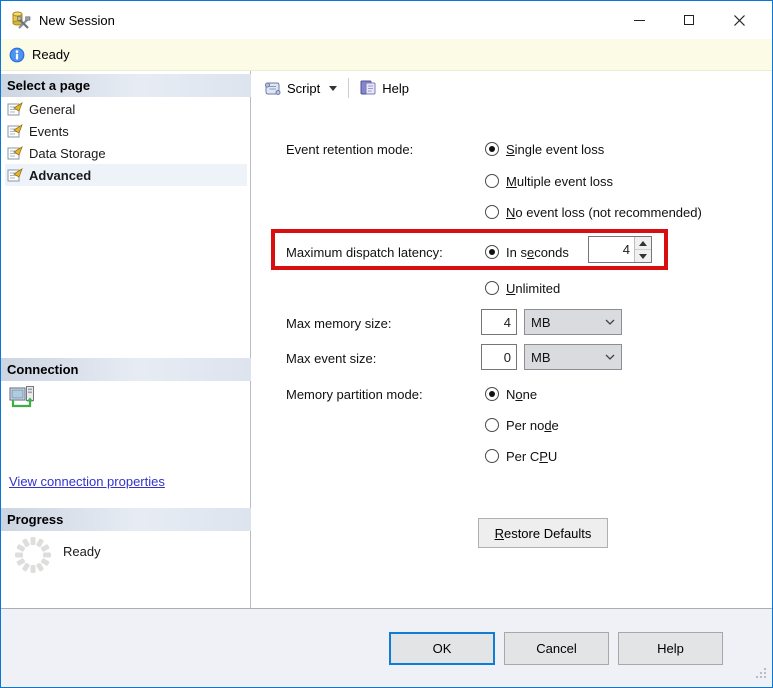  What do you see at coordinates (670, 648) in the screenshot?
I see `help-button: Help` at bounding box center [670, 648].